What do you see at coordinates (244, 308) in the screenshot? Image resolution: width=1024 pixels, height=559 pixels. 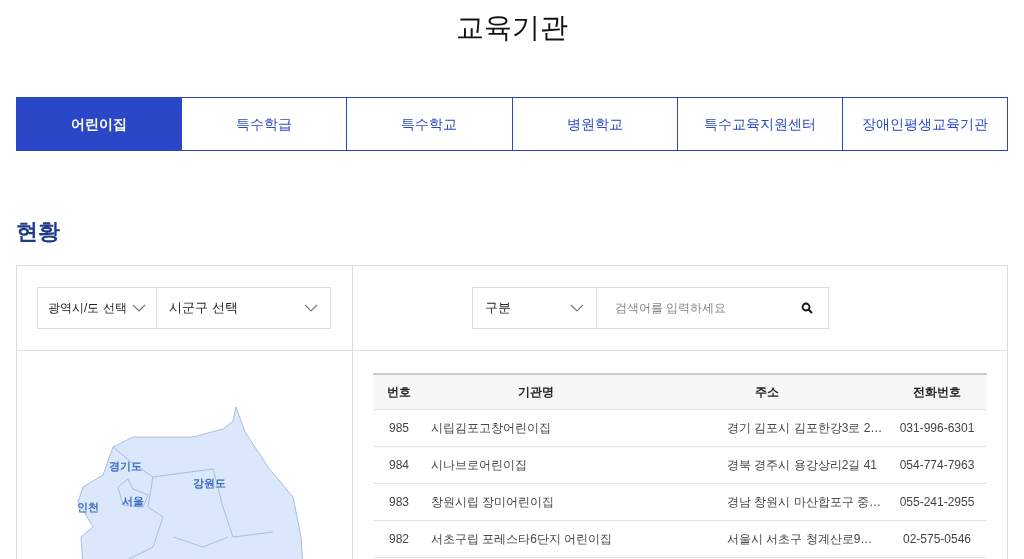 I see `district-select: 시군구 선택` at bounding box center [244, 308].